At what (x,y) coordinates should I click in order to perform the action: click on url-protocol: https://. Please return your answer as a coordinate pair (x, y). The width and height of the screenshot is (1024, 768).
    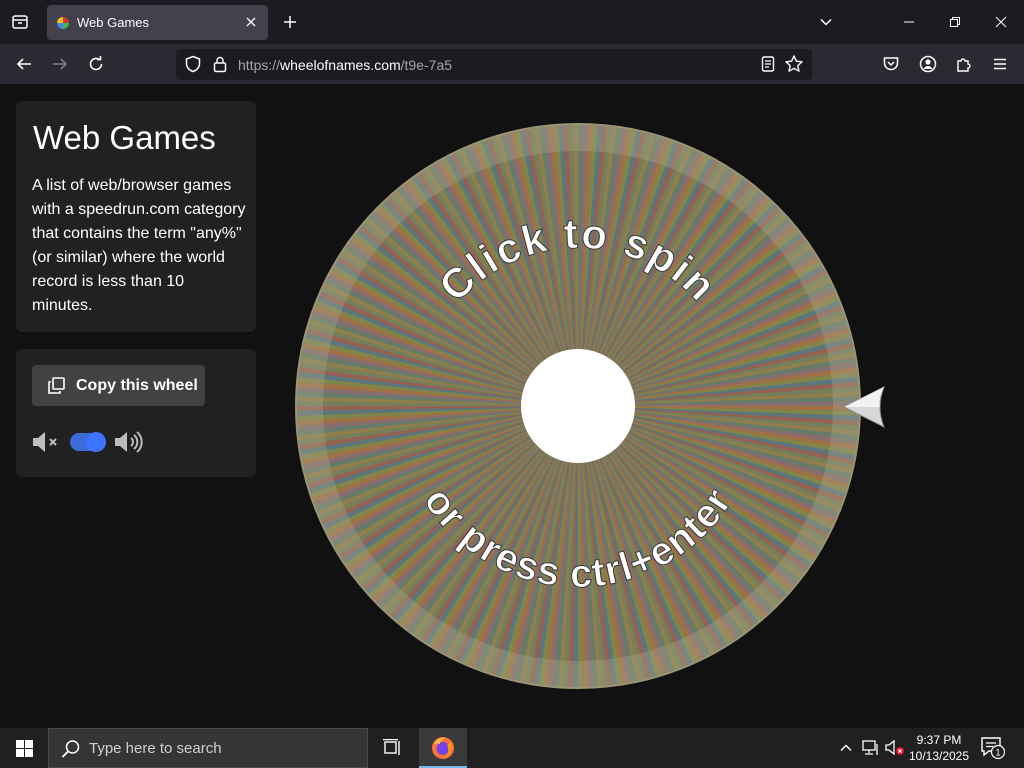
    Looking at the image, I should click on (259, 65).